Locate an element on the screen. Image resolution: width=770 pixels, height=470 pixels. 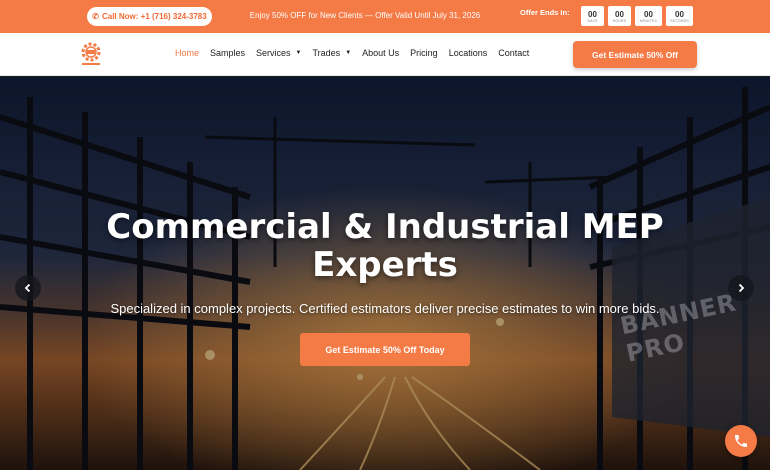
call-now-button: ✆ Call Now: +1 (716) 324-3783 is located at coordinates (149, 16).